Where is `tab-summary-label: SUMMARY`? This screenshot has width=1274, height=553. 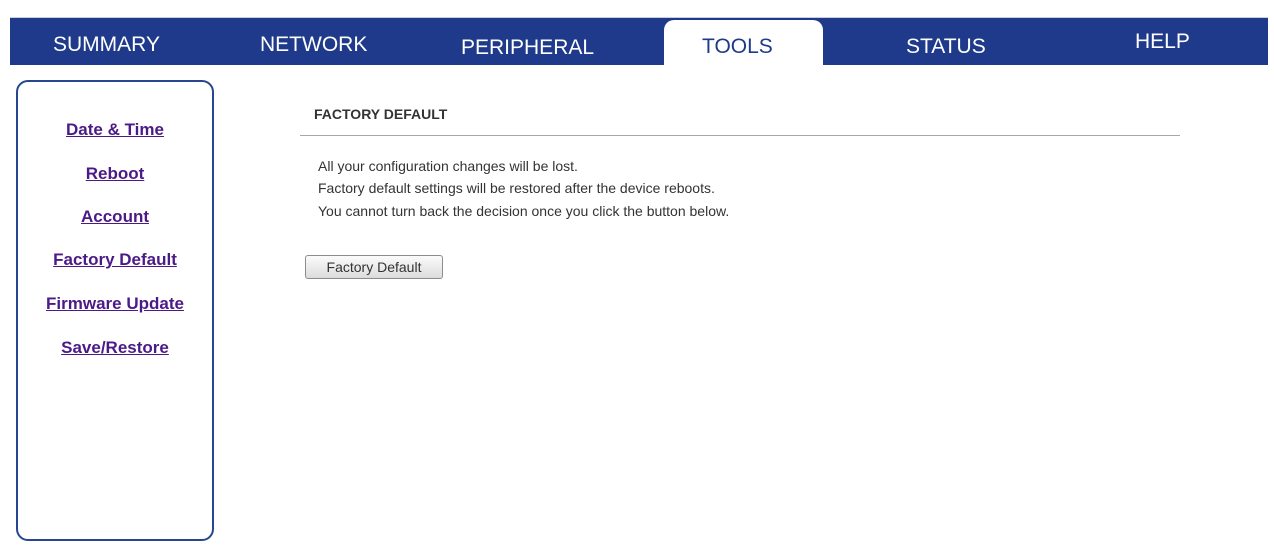 tab-summary-label: SUMMARY is located at coordinates (106, 44).